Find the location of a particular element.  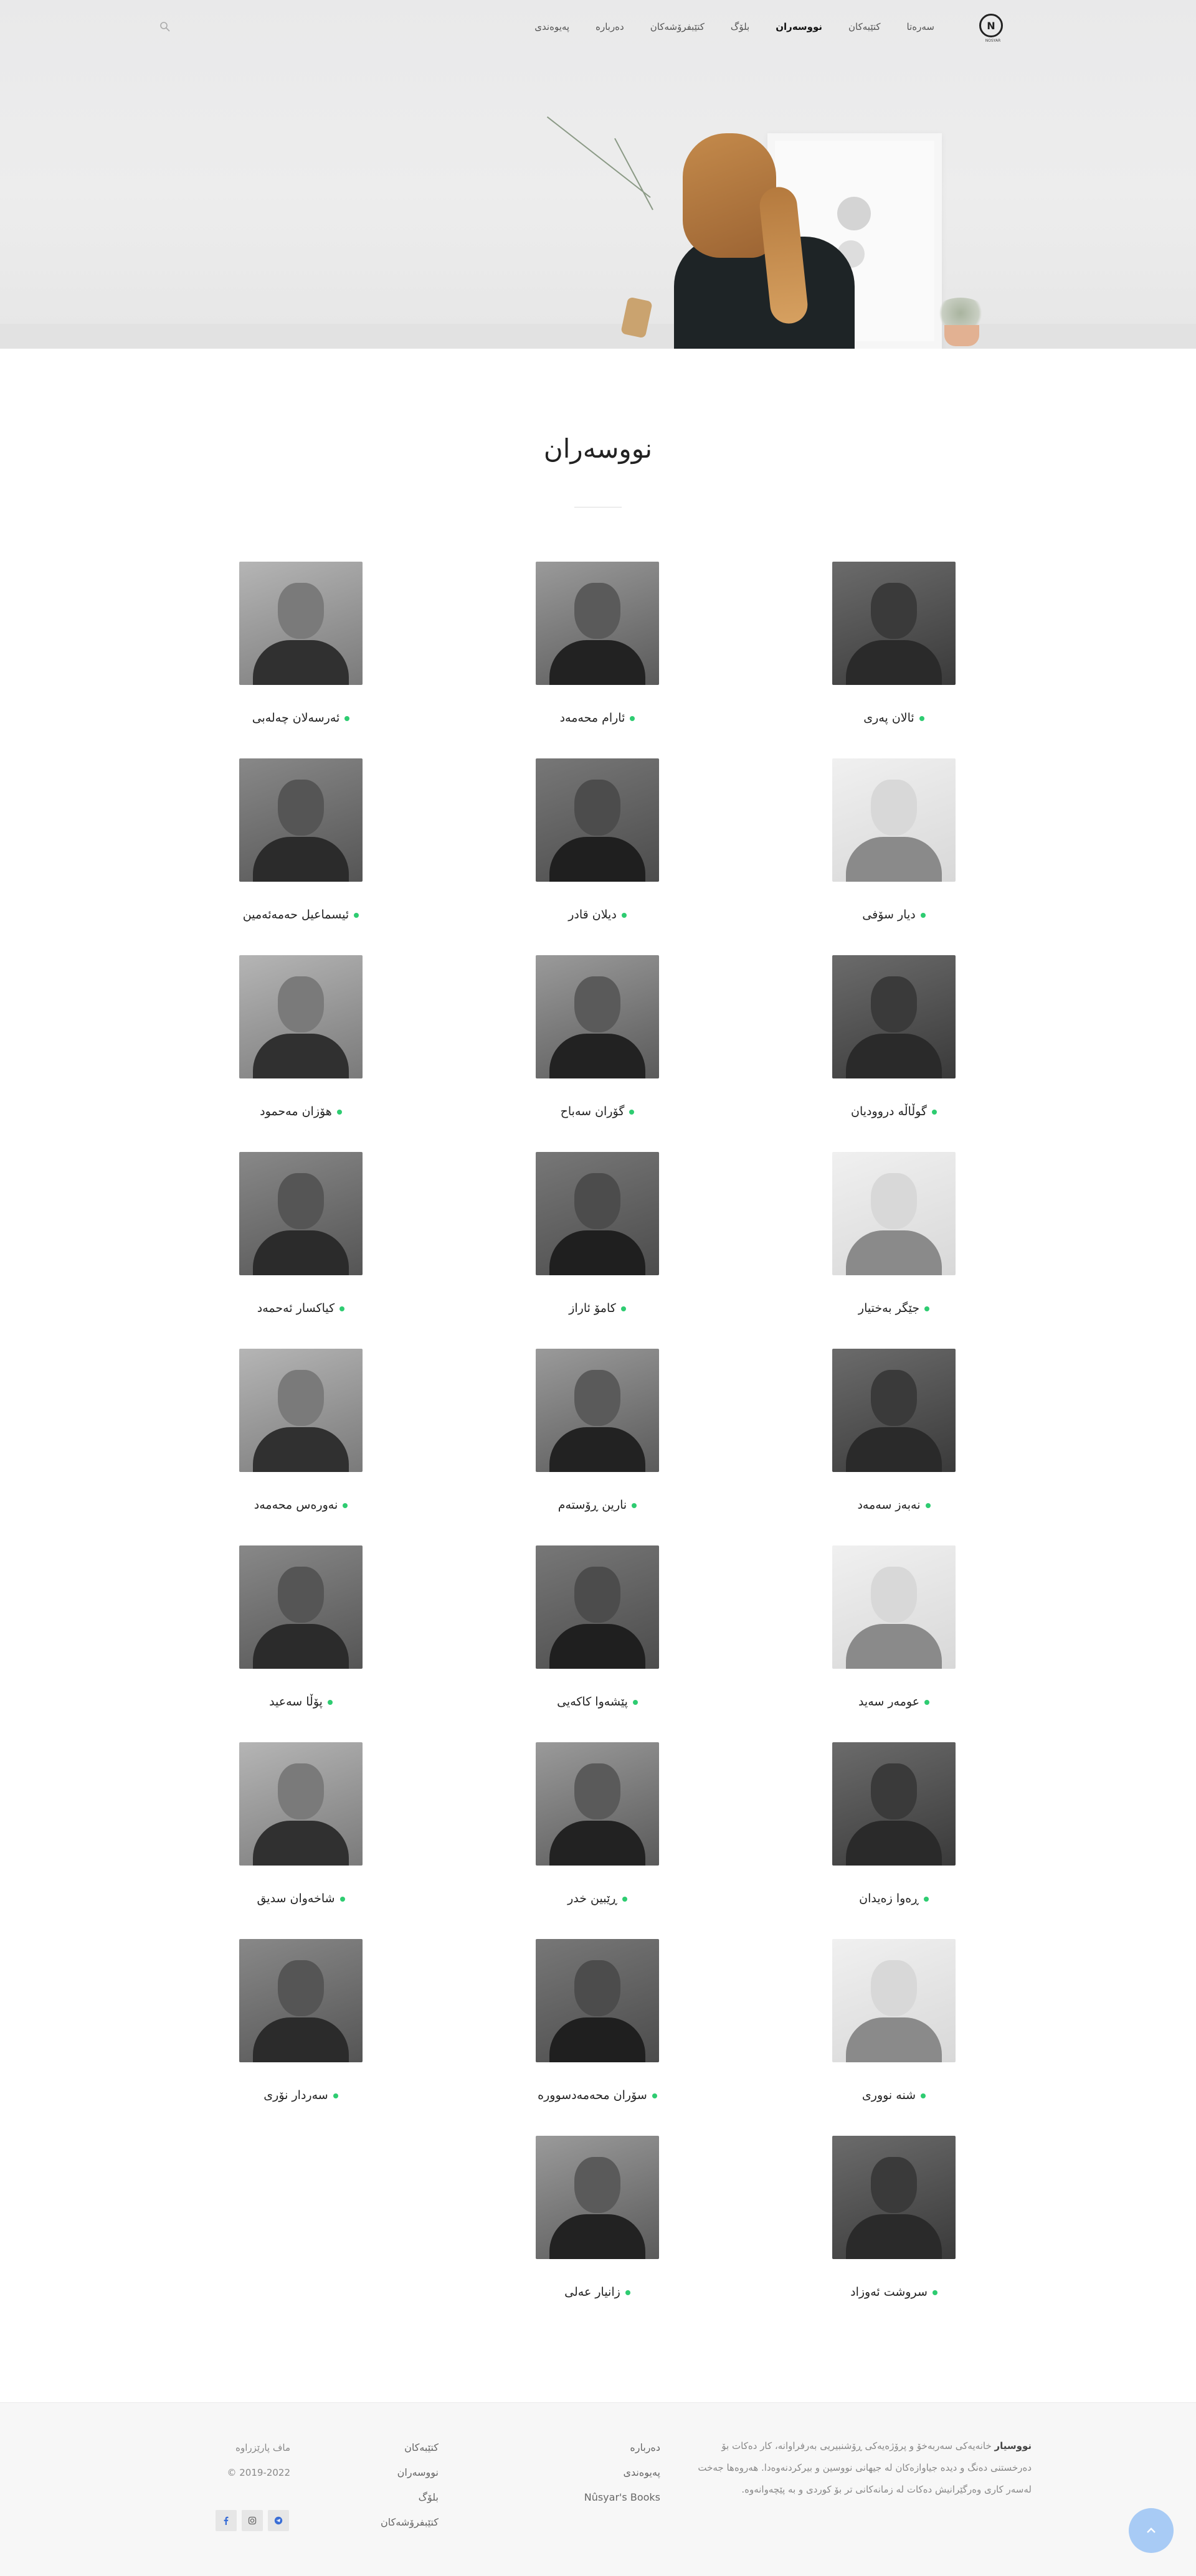

site-logo: N NOSYAR is located at coordinates (993, 29).